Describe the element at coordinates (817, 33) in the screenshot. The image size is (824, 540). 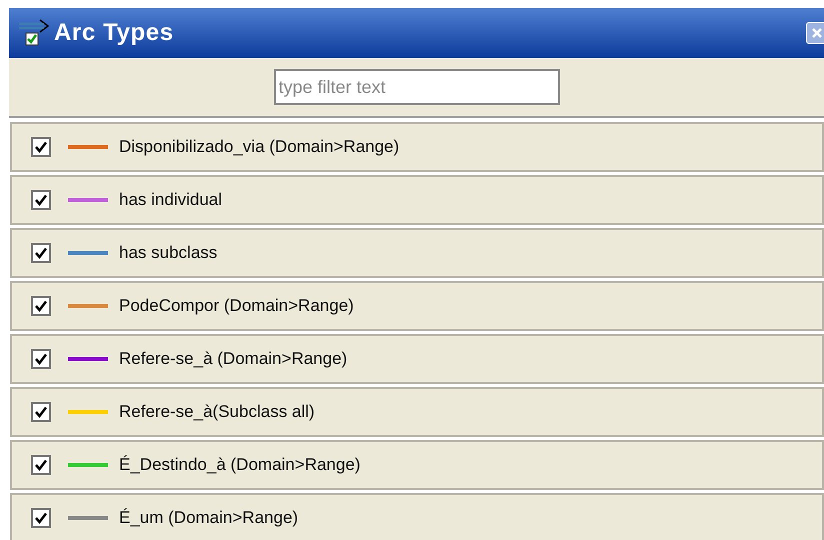
I see `close-icon` at that location.